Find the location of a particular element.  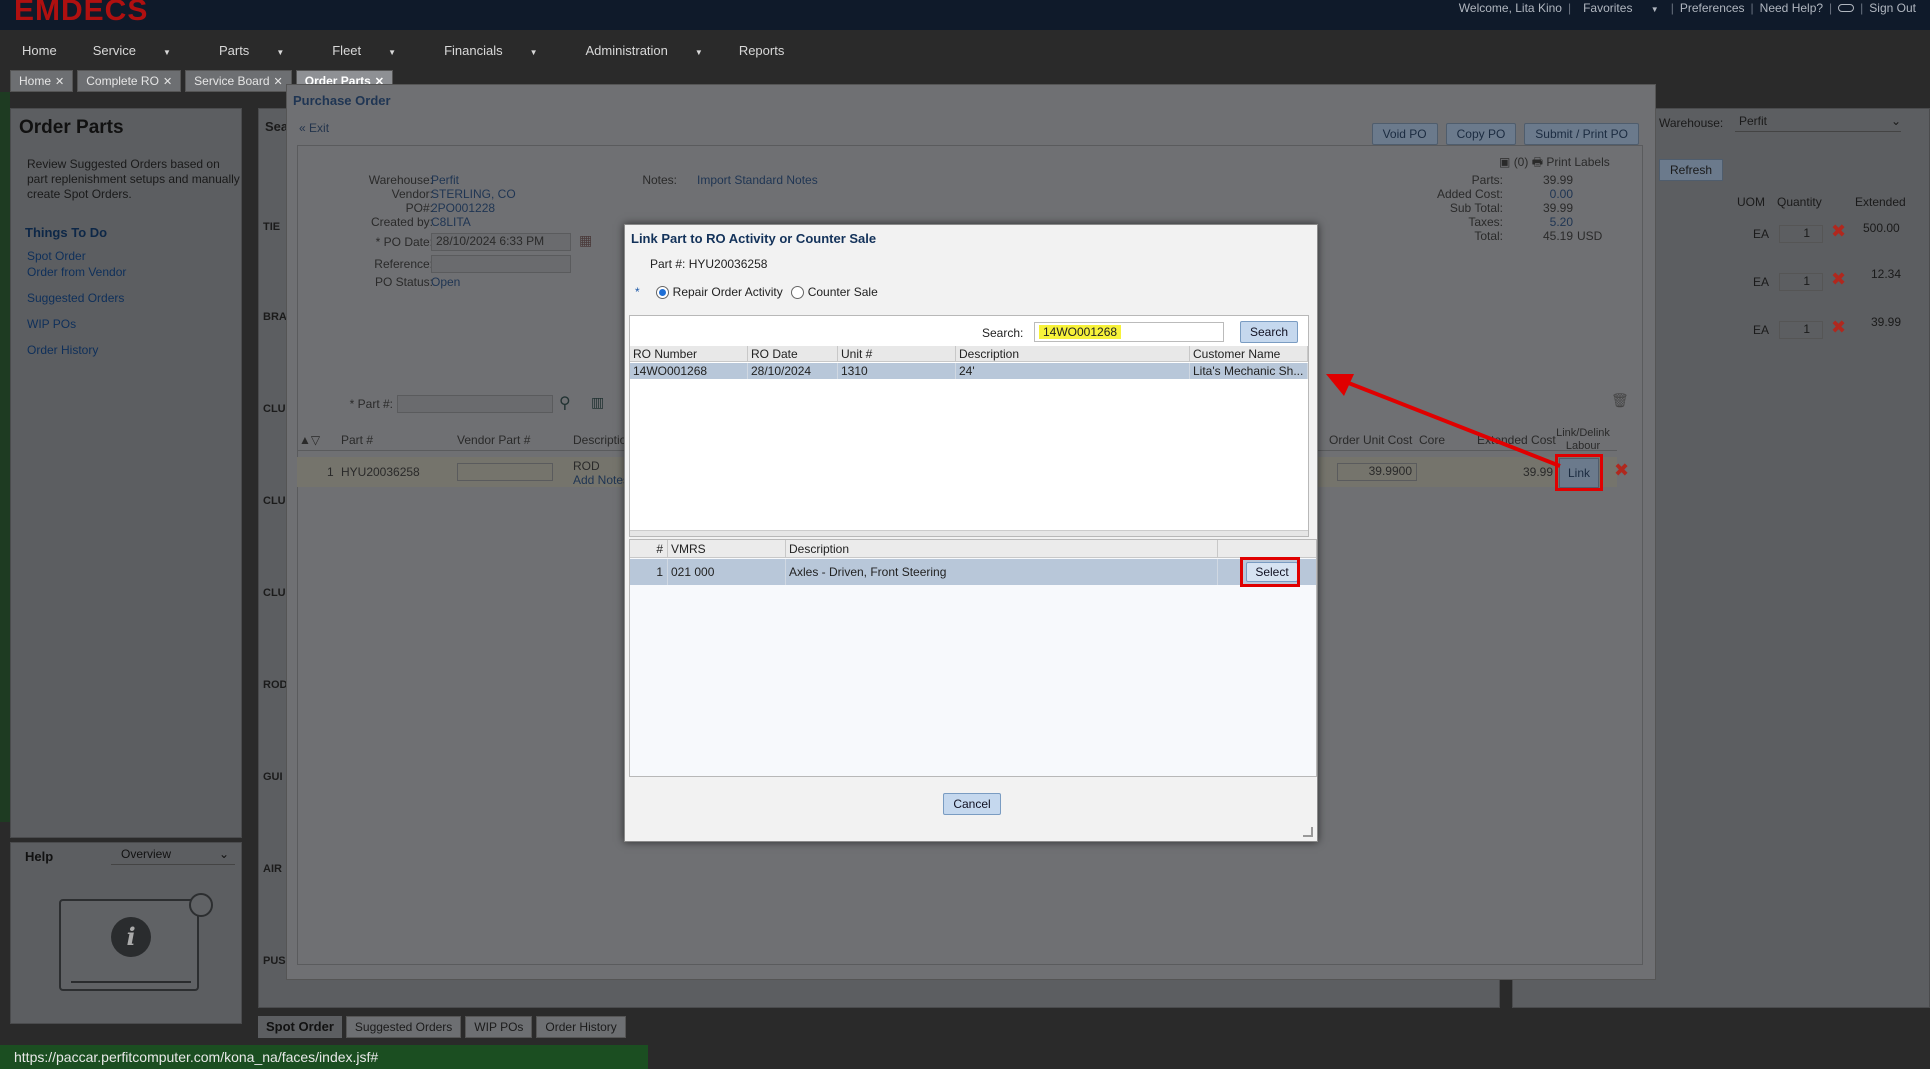

nav-financials: Financials ▼ is located at coordinates (490, 50).